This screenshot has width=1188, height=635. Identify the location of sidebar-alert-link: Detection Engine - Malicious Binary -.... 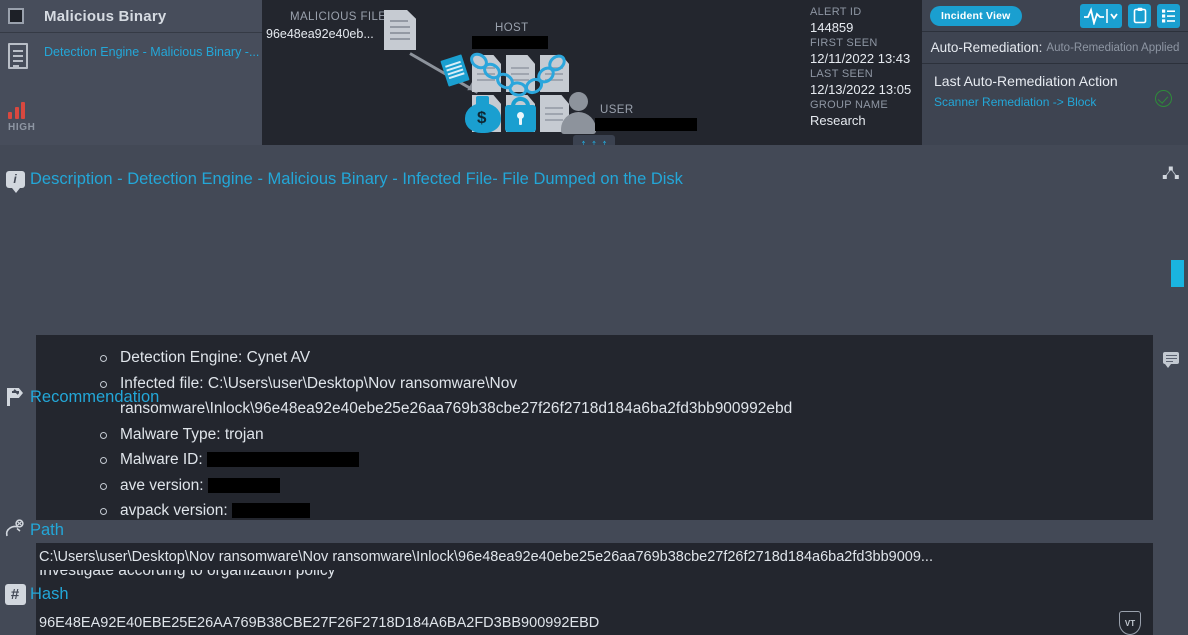
(151, 58).